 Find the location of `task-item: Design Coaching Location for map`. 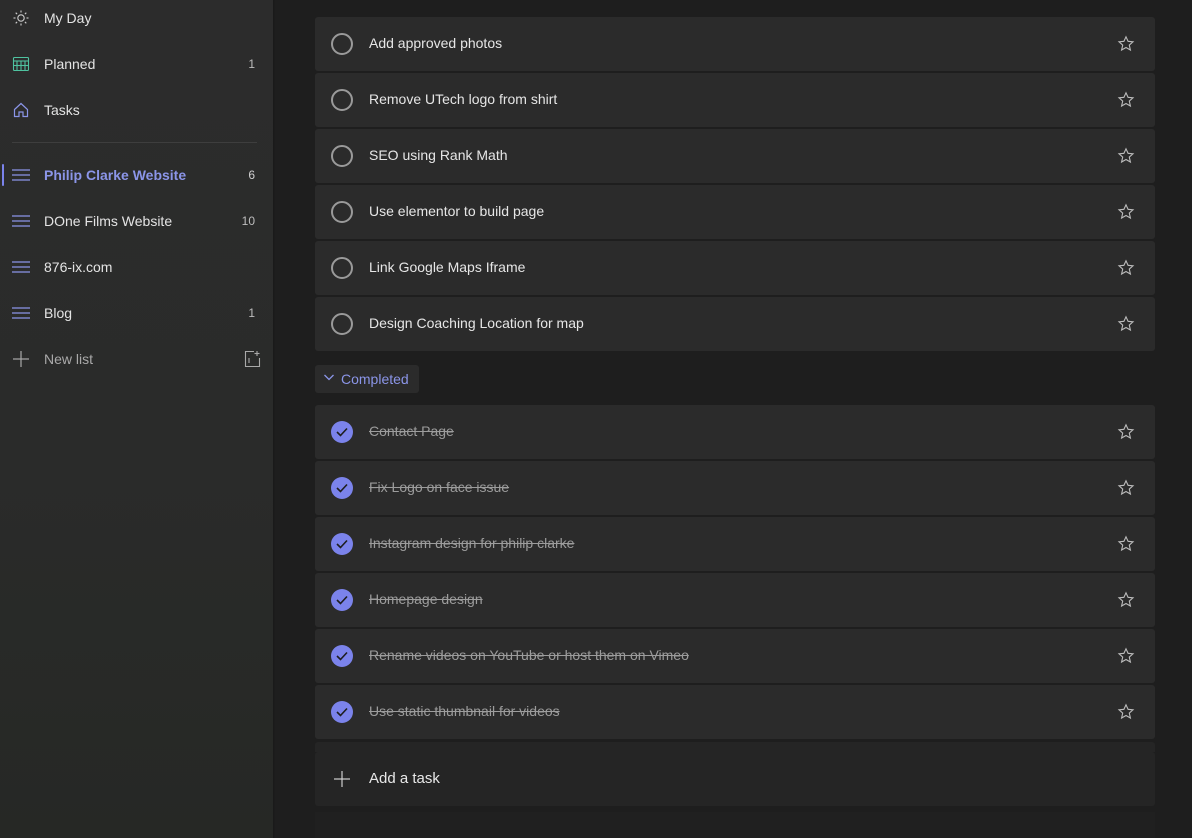

task-item: Design Coaching Location for map is located at coordinates (735, 324).